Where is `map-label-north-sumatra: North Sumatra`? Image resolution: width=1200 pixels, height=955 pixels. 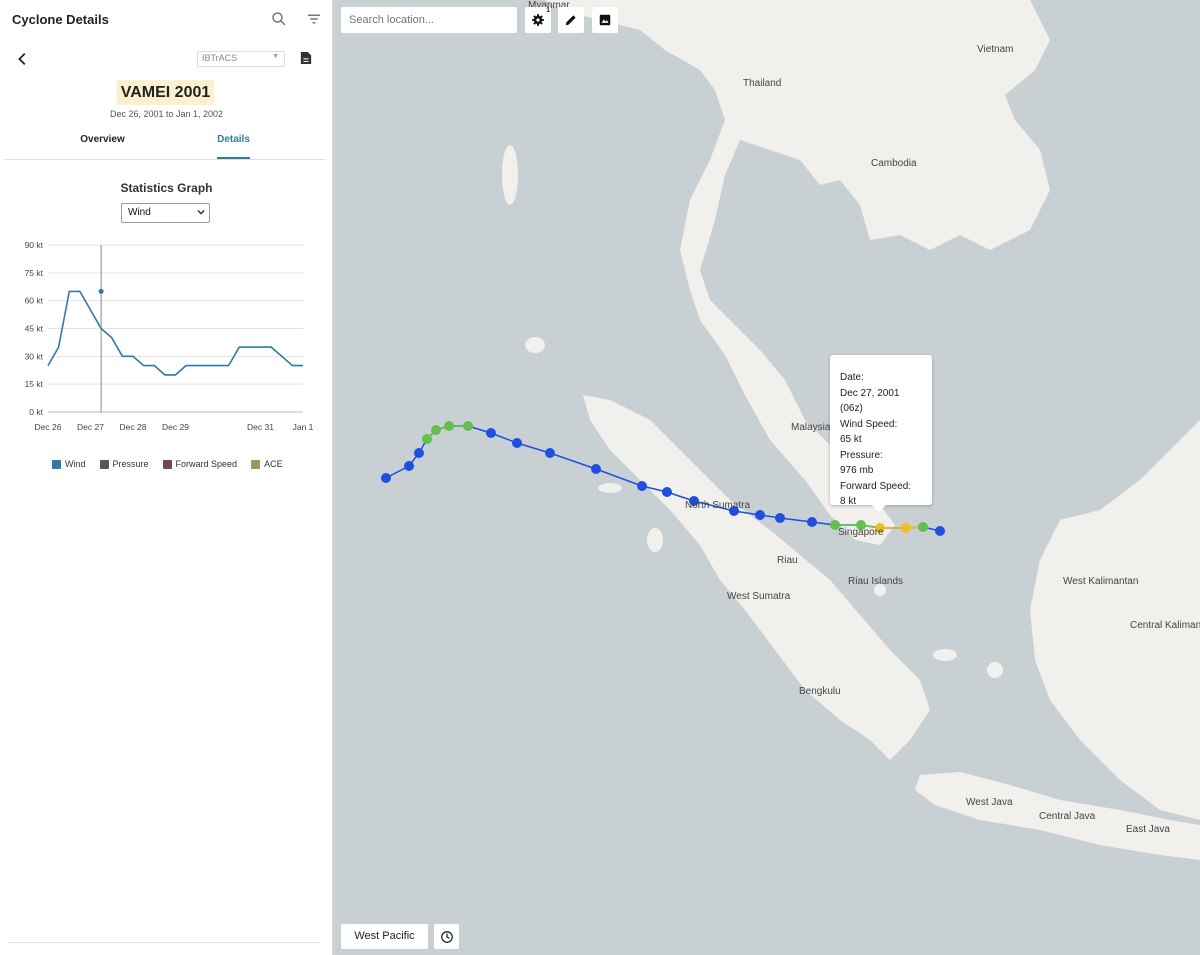 map-label-north-sumatra: North Sumatra is located at coordinates (718, 505).